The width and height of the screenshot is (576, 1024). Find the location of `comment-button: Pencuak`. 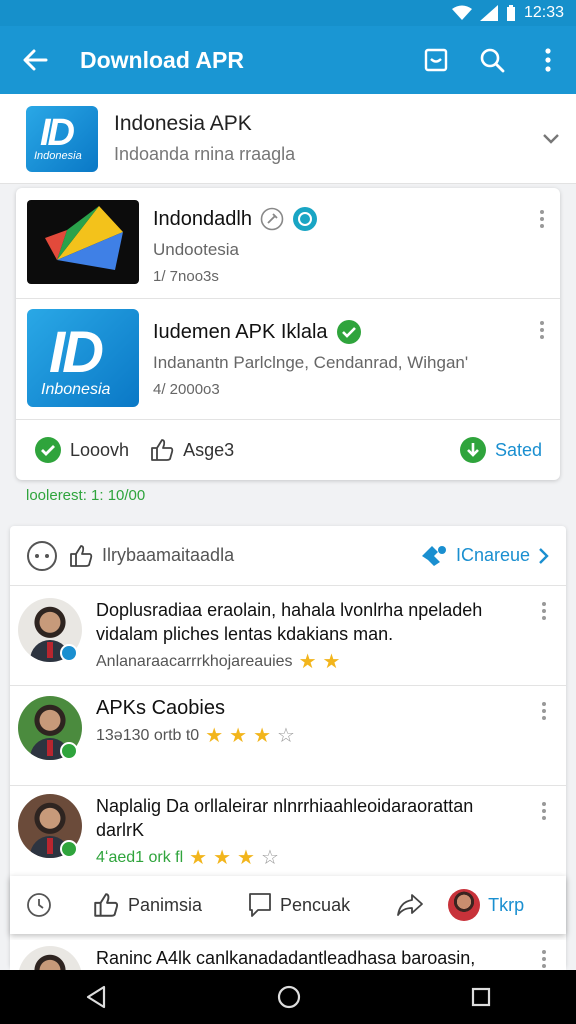

comment-button: Pencuak is located at coordinates (299, 905).